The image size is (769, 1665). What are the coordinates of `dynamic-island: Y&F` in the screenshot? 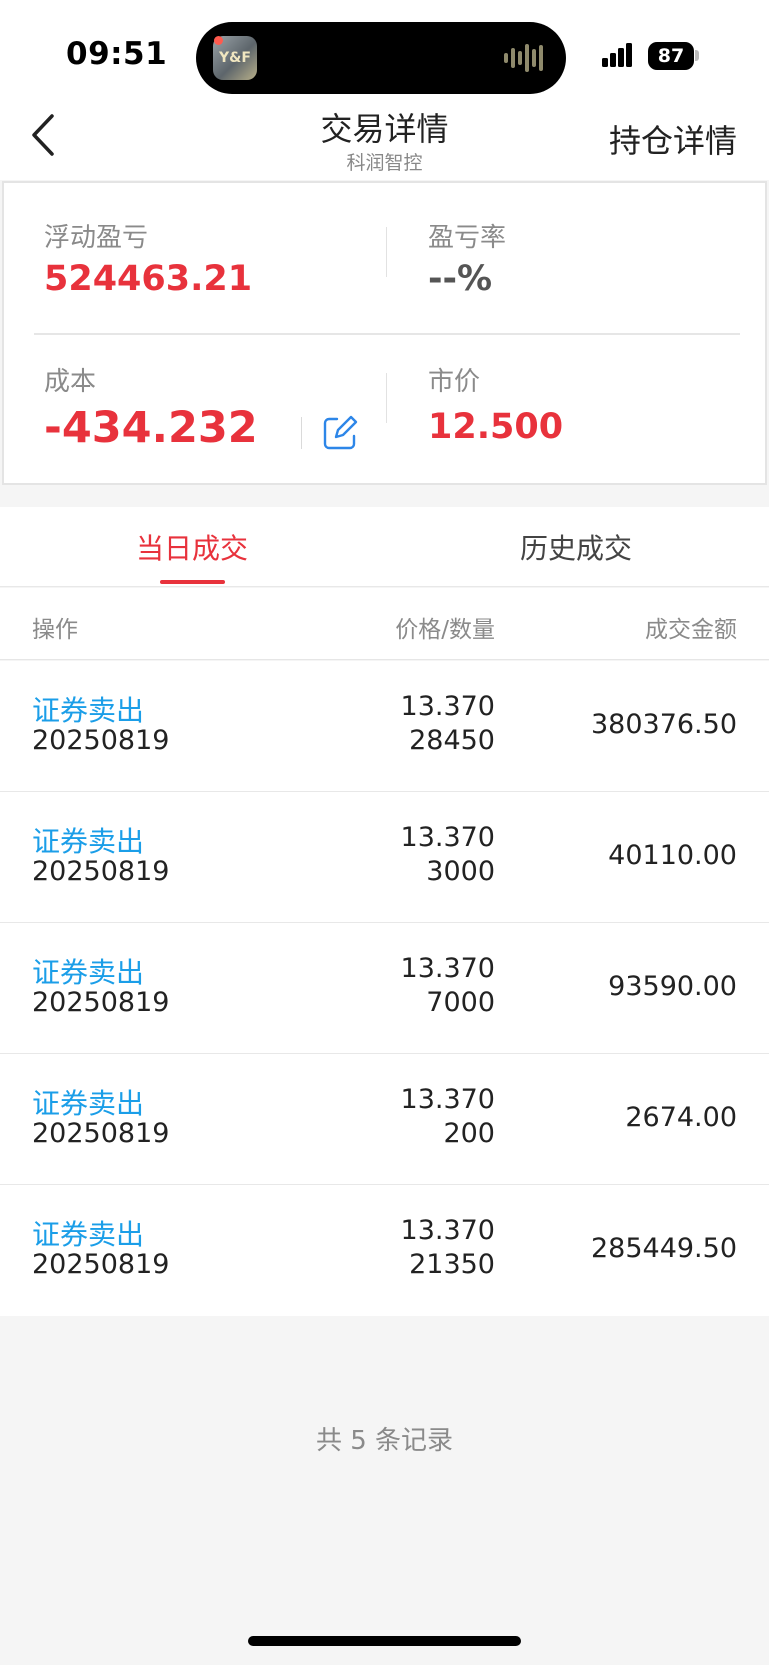 It's located at (381, 58).